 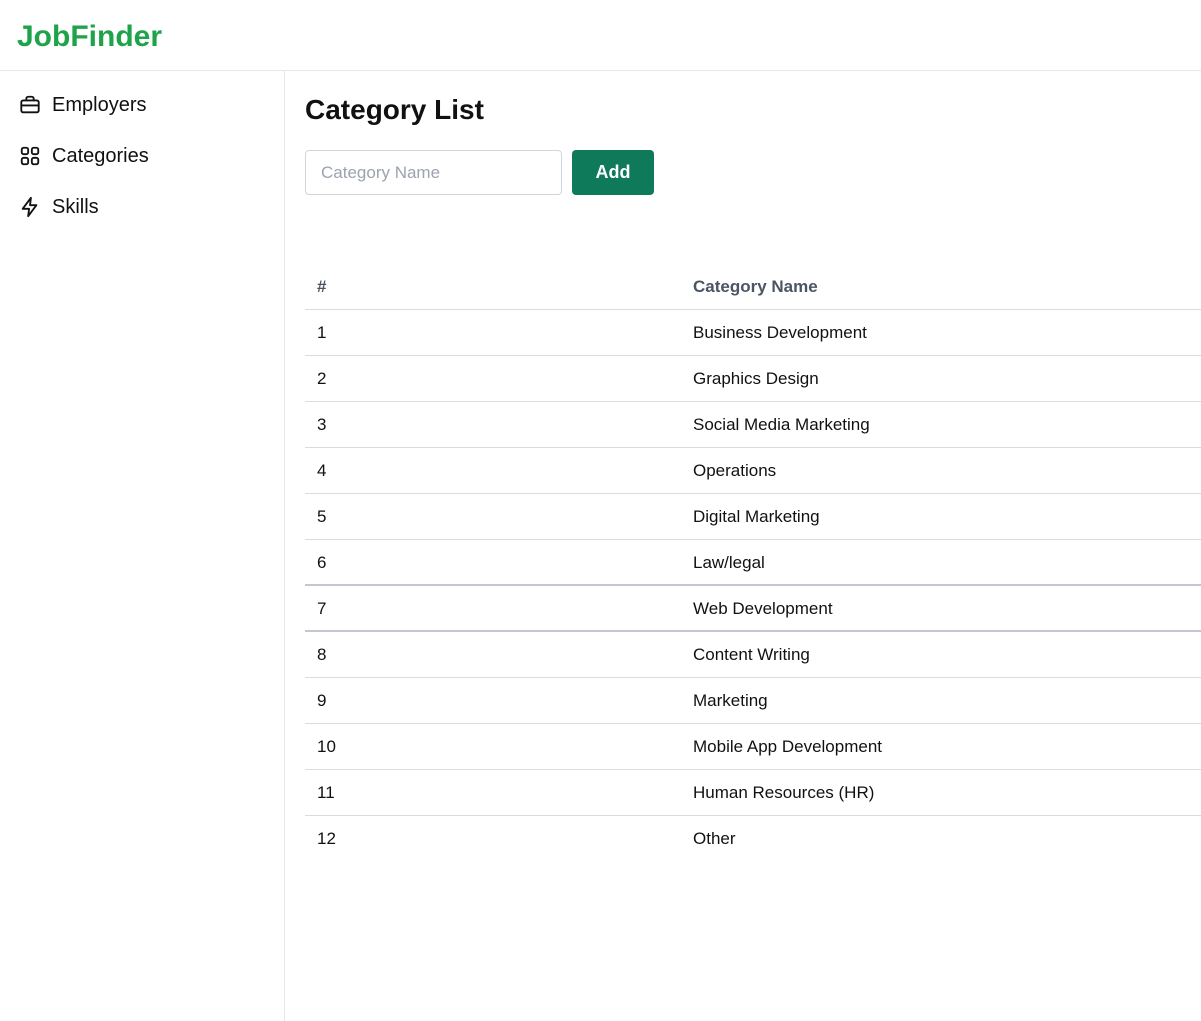 I want to click on table-row: 8 Content Writing, so click(x=753, y=655).